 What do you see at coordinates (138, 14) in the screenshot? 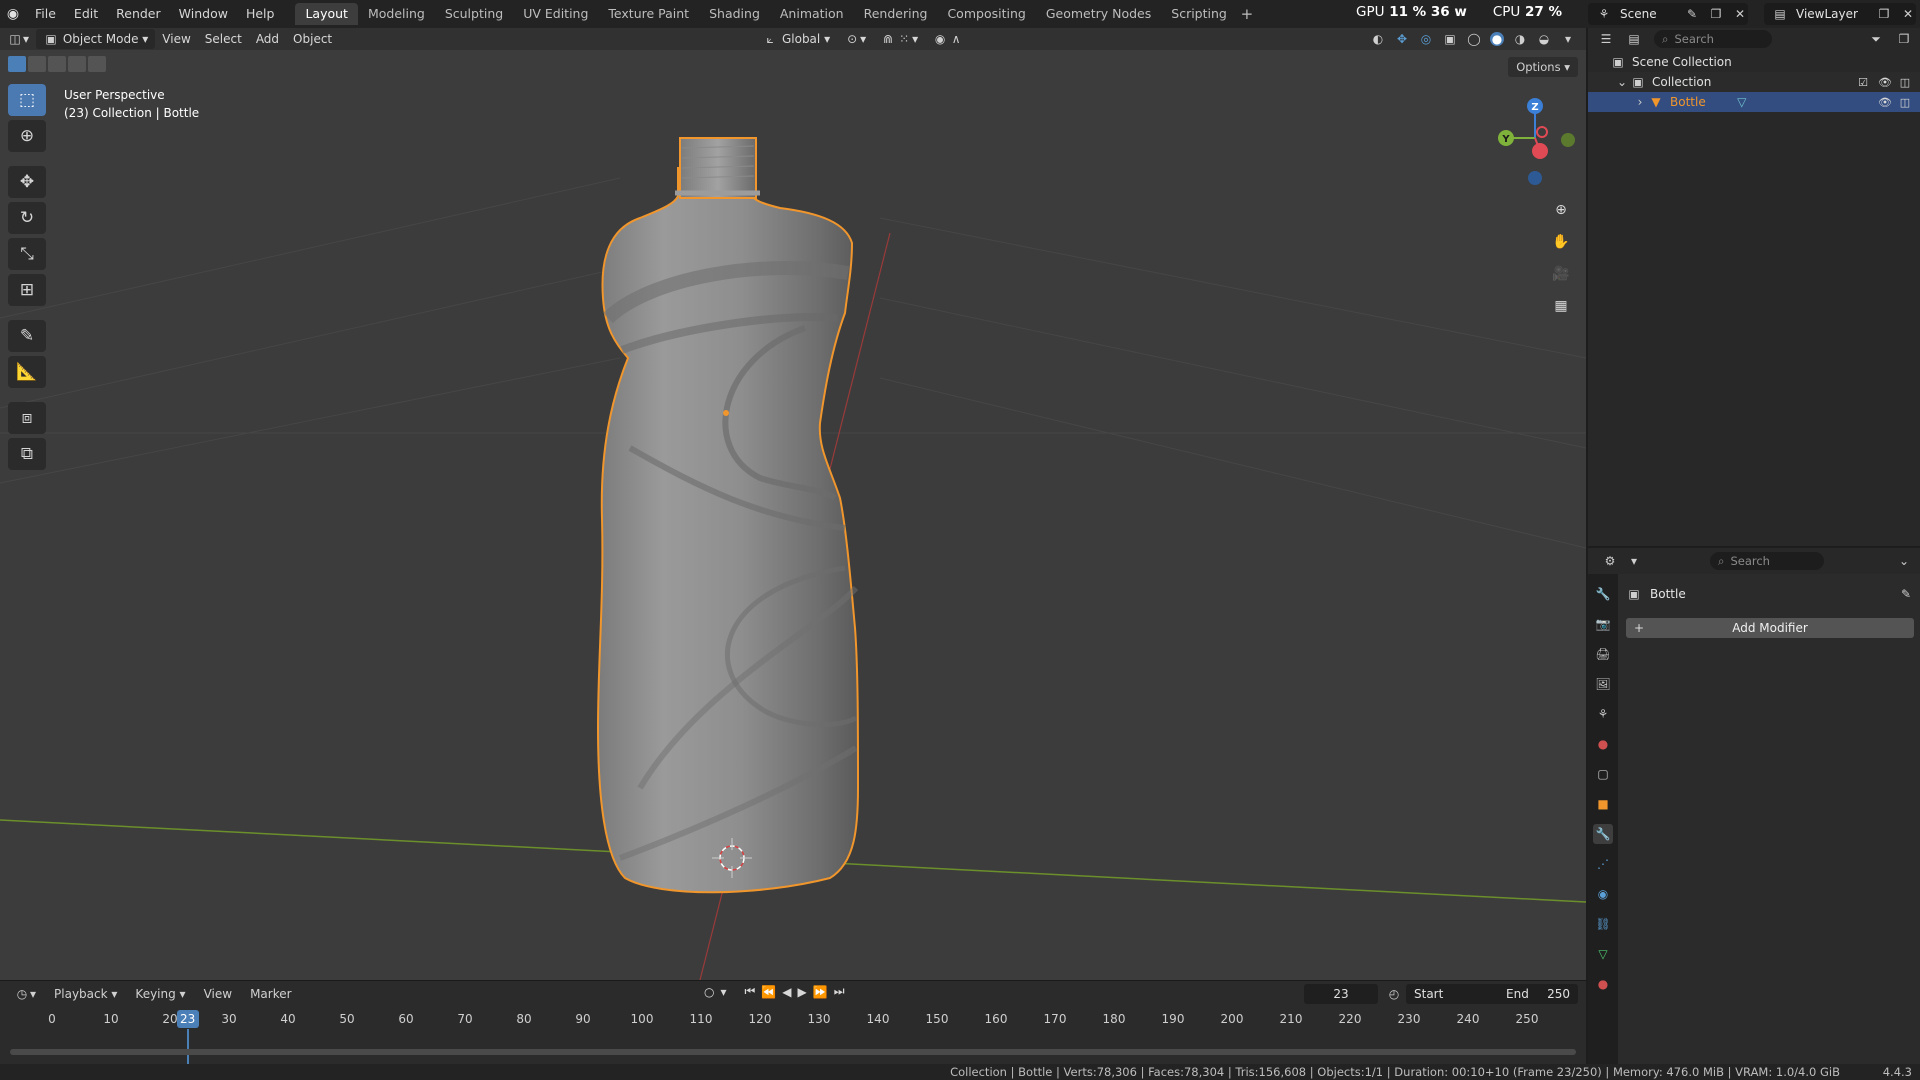
I see `menu-render: Render` at bounding box center [138, 14].